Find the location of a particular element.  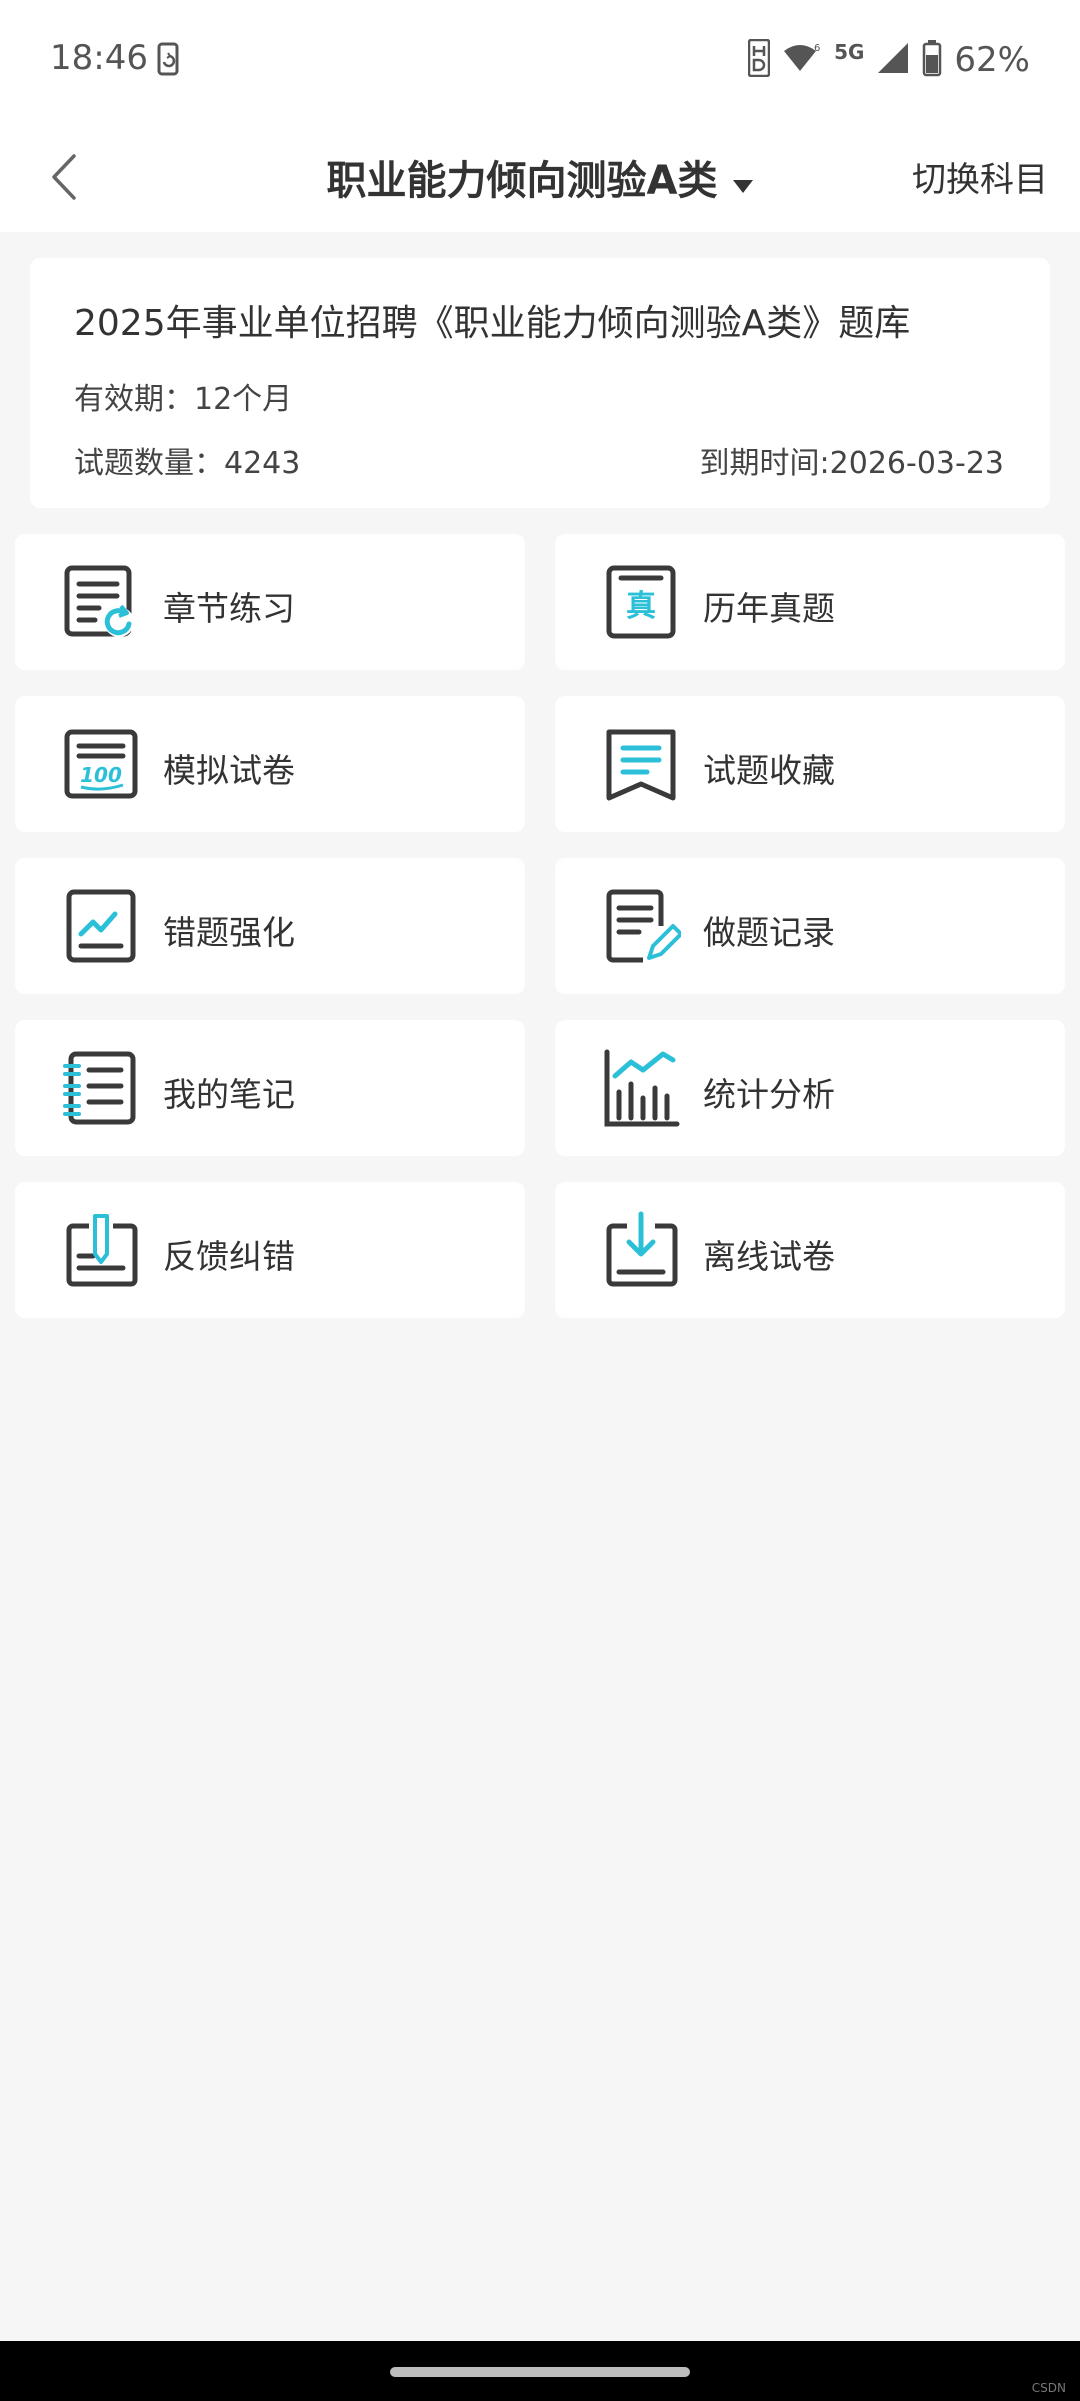

menu-chapter-practice: 章节练习 is located at coordinates (270, 602).